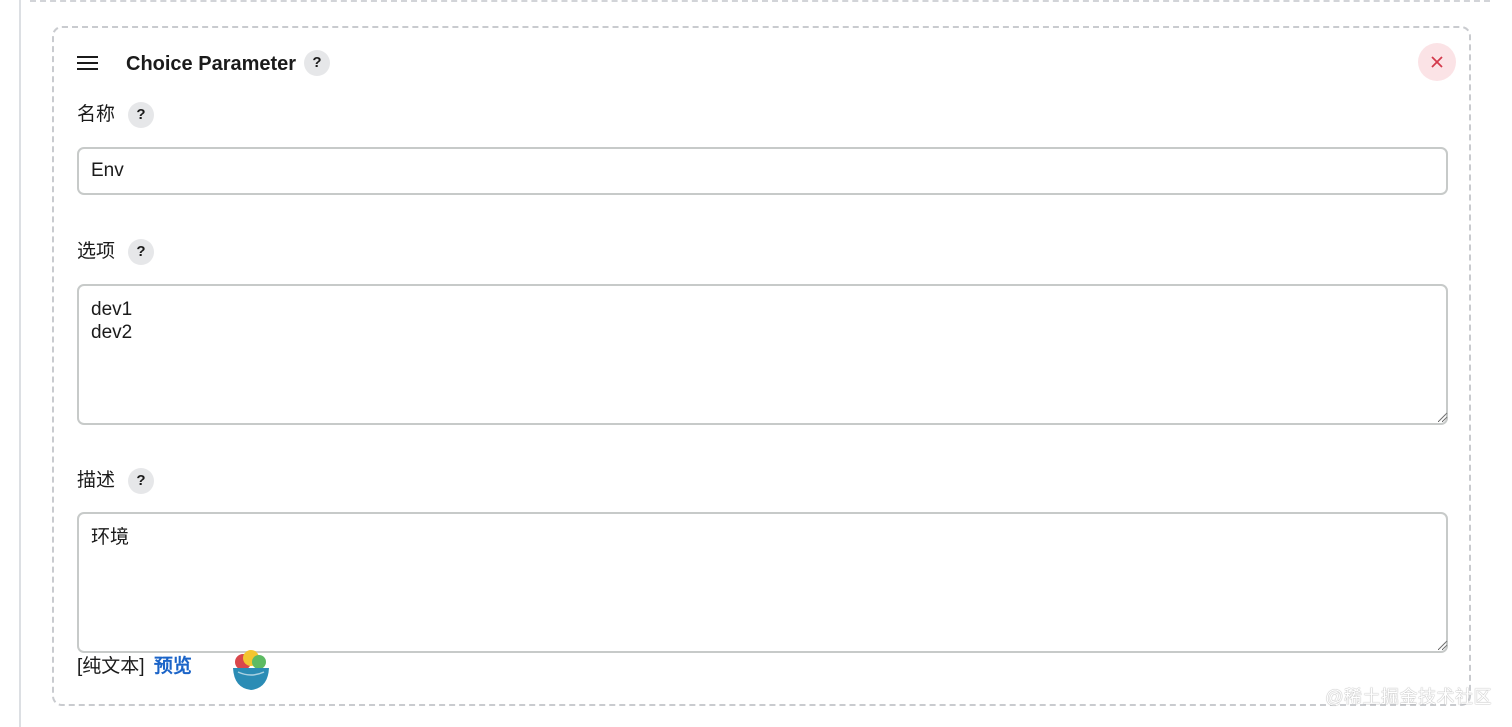 This screenshot has width=1512, height=727. Describe the element at coordinates (96, 114) in the screenshot. I see `name-label: 名称` at that location.